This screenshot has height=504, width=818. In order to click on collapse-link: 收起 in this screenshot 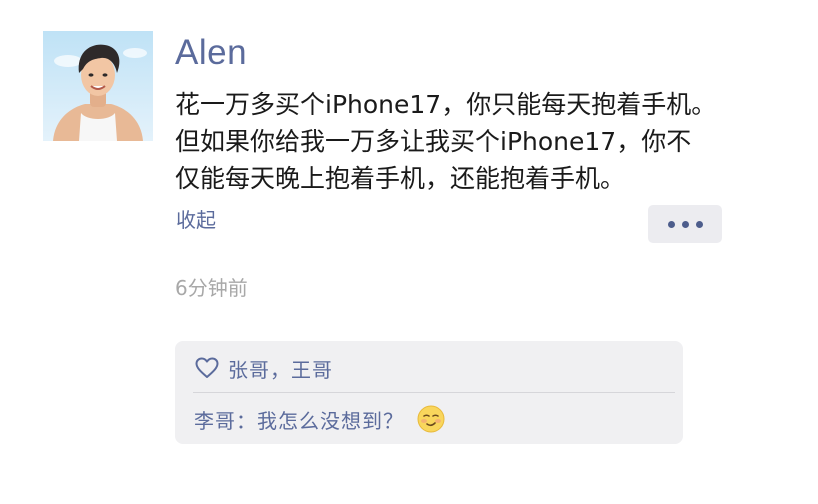, I will do `click(196, 220)`.